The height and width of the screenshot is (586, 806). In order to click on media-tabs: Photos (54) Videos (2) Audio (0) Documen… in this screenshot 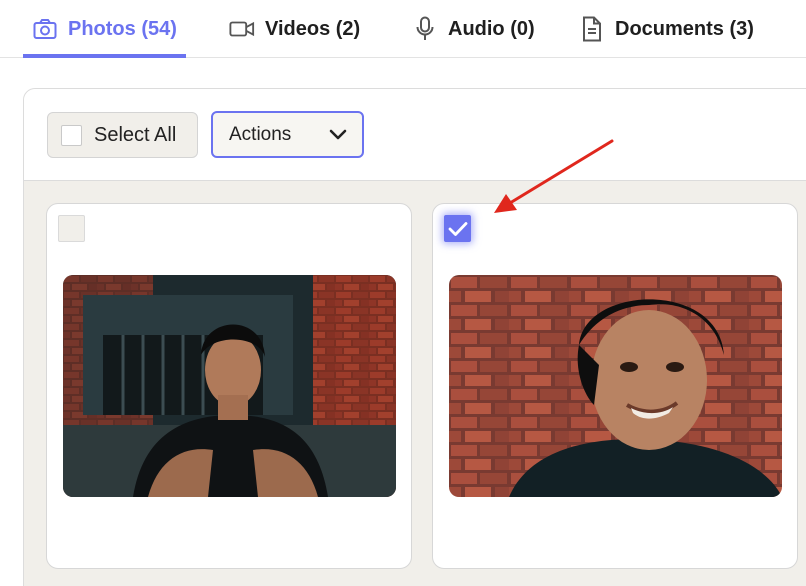, I will do `click(403, 29)`.